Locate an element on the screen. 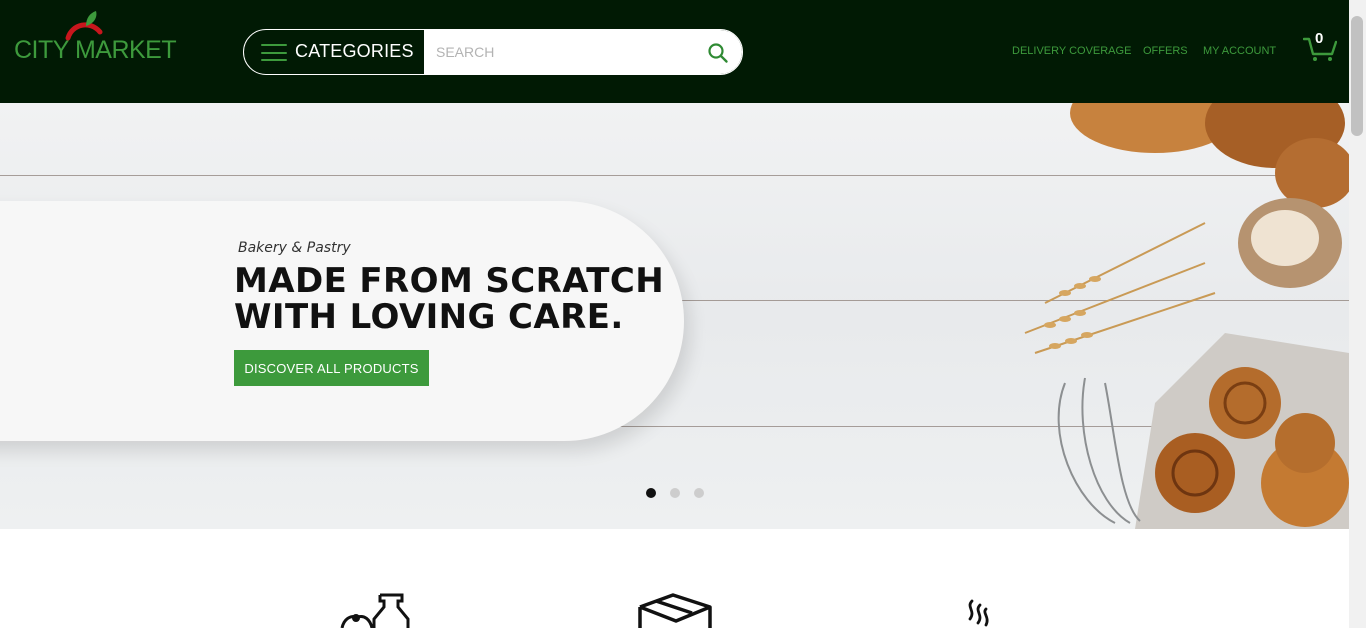  hero-title-line-1: MADE FROM SCRATCH is located at coordinates (449, 281).